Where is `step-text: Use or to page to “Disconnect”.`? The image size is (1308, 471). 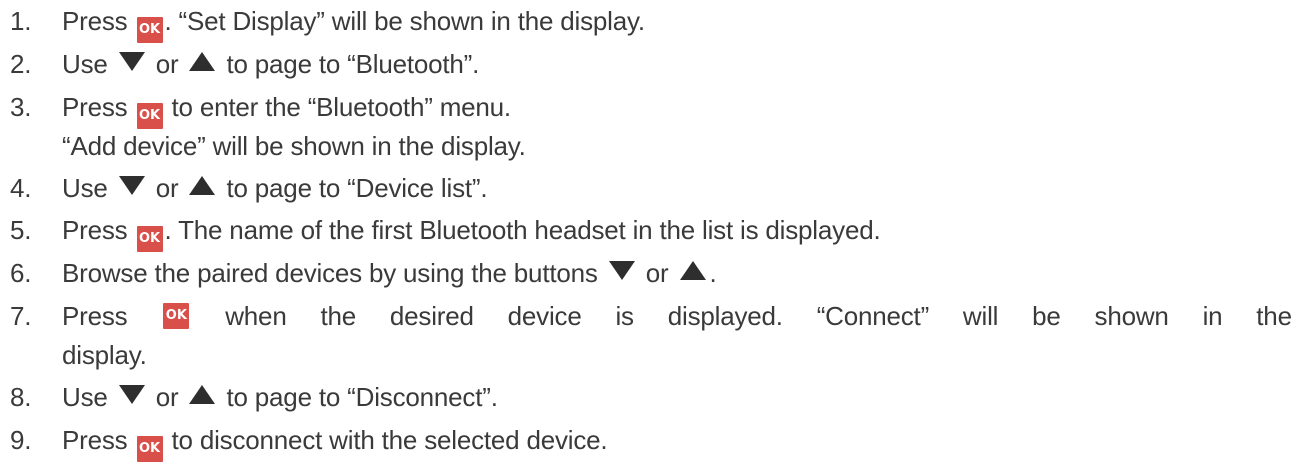
step-text: Use or to page to “Disconnect”. is located at coordinates (280, 397).